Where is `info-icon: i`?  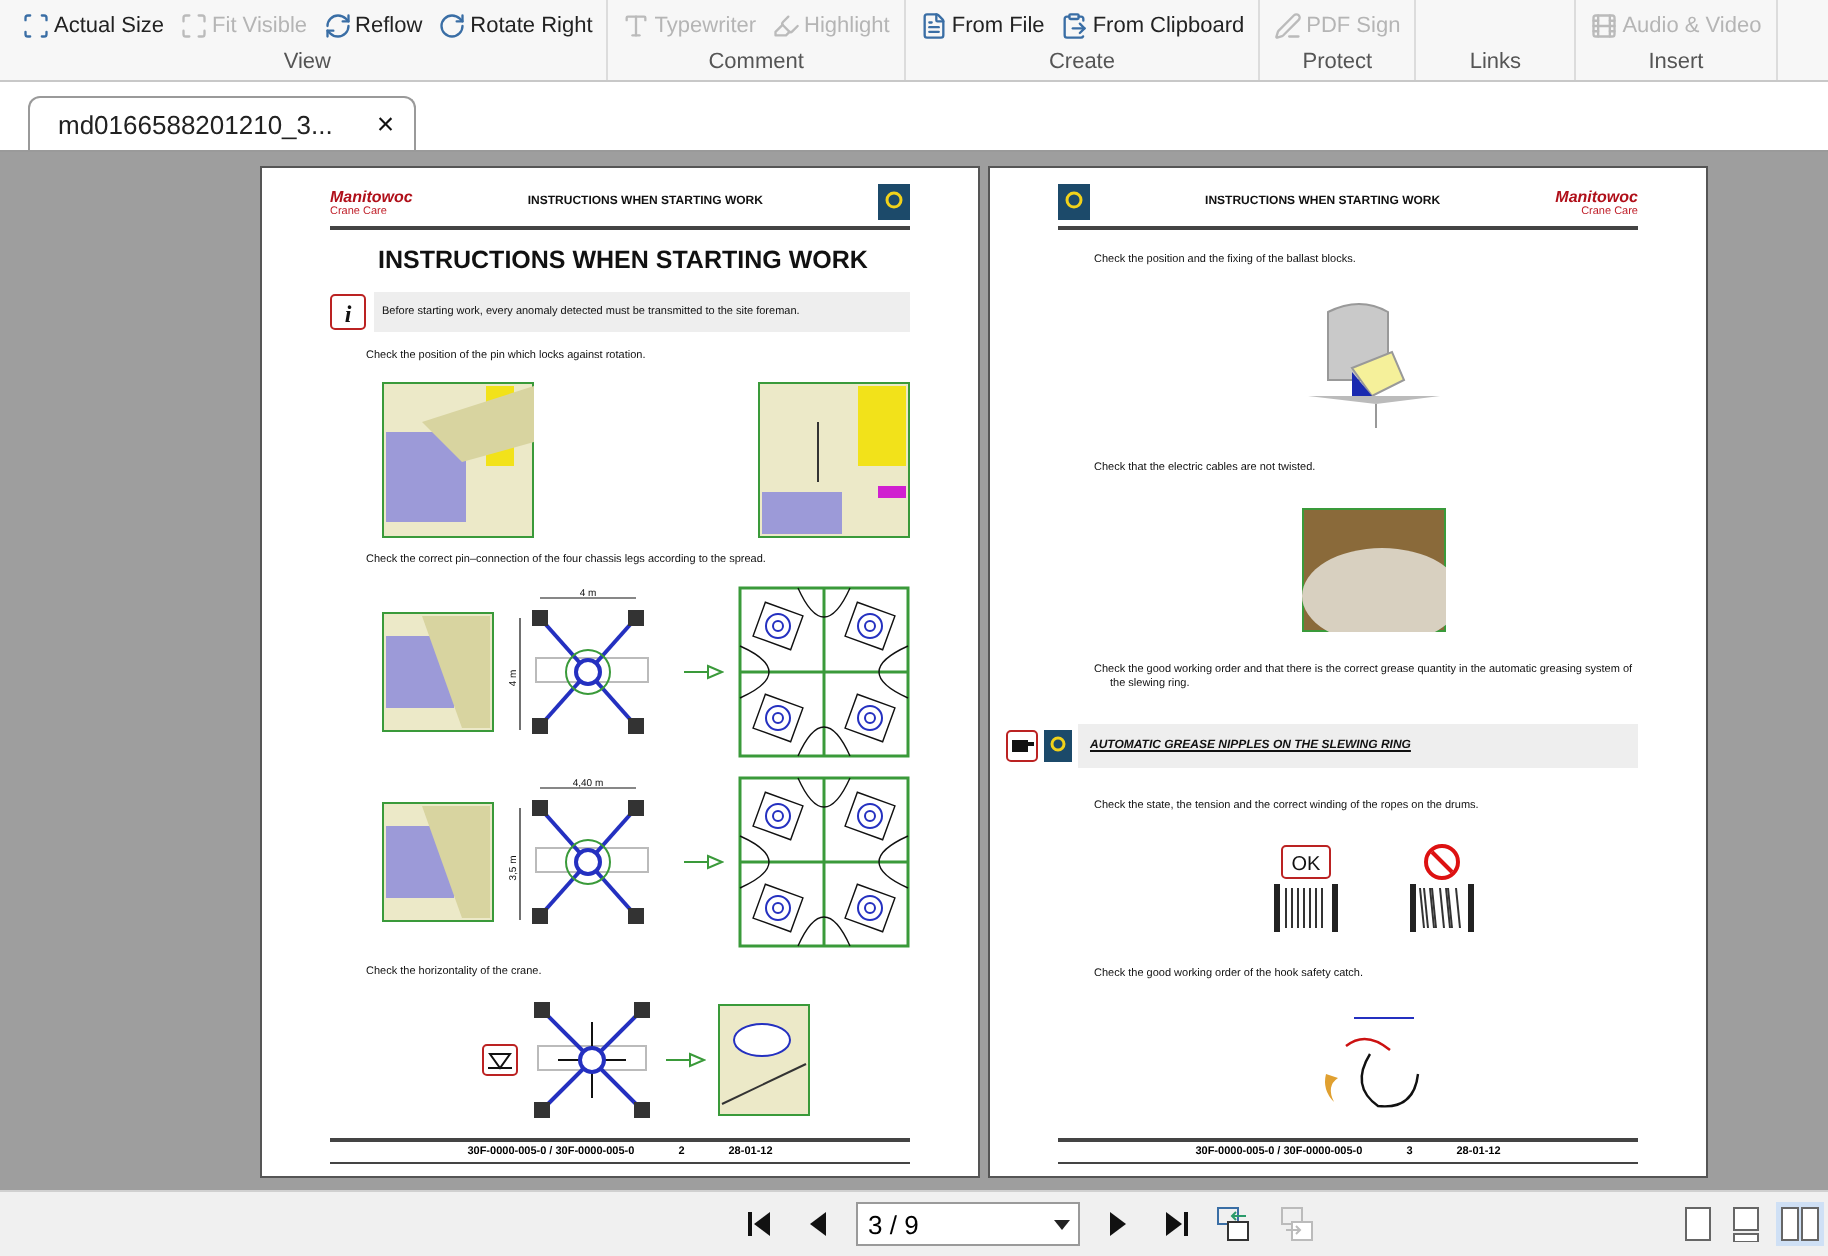 info-icon: i is located at coordinates (348, 312).